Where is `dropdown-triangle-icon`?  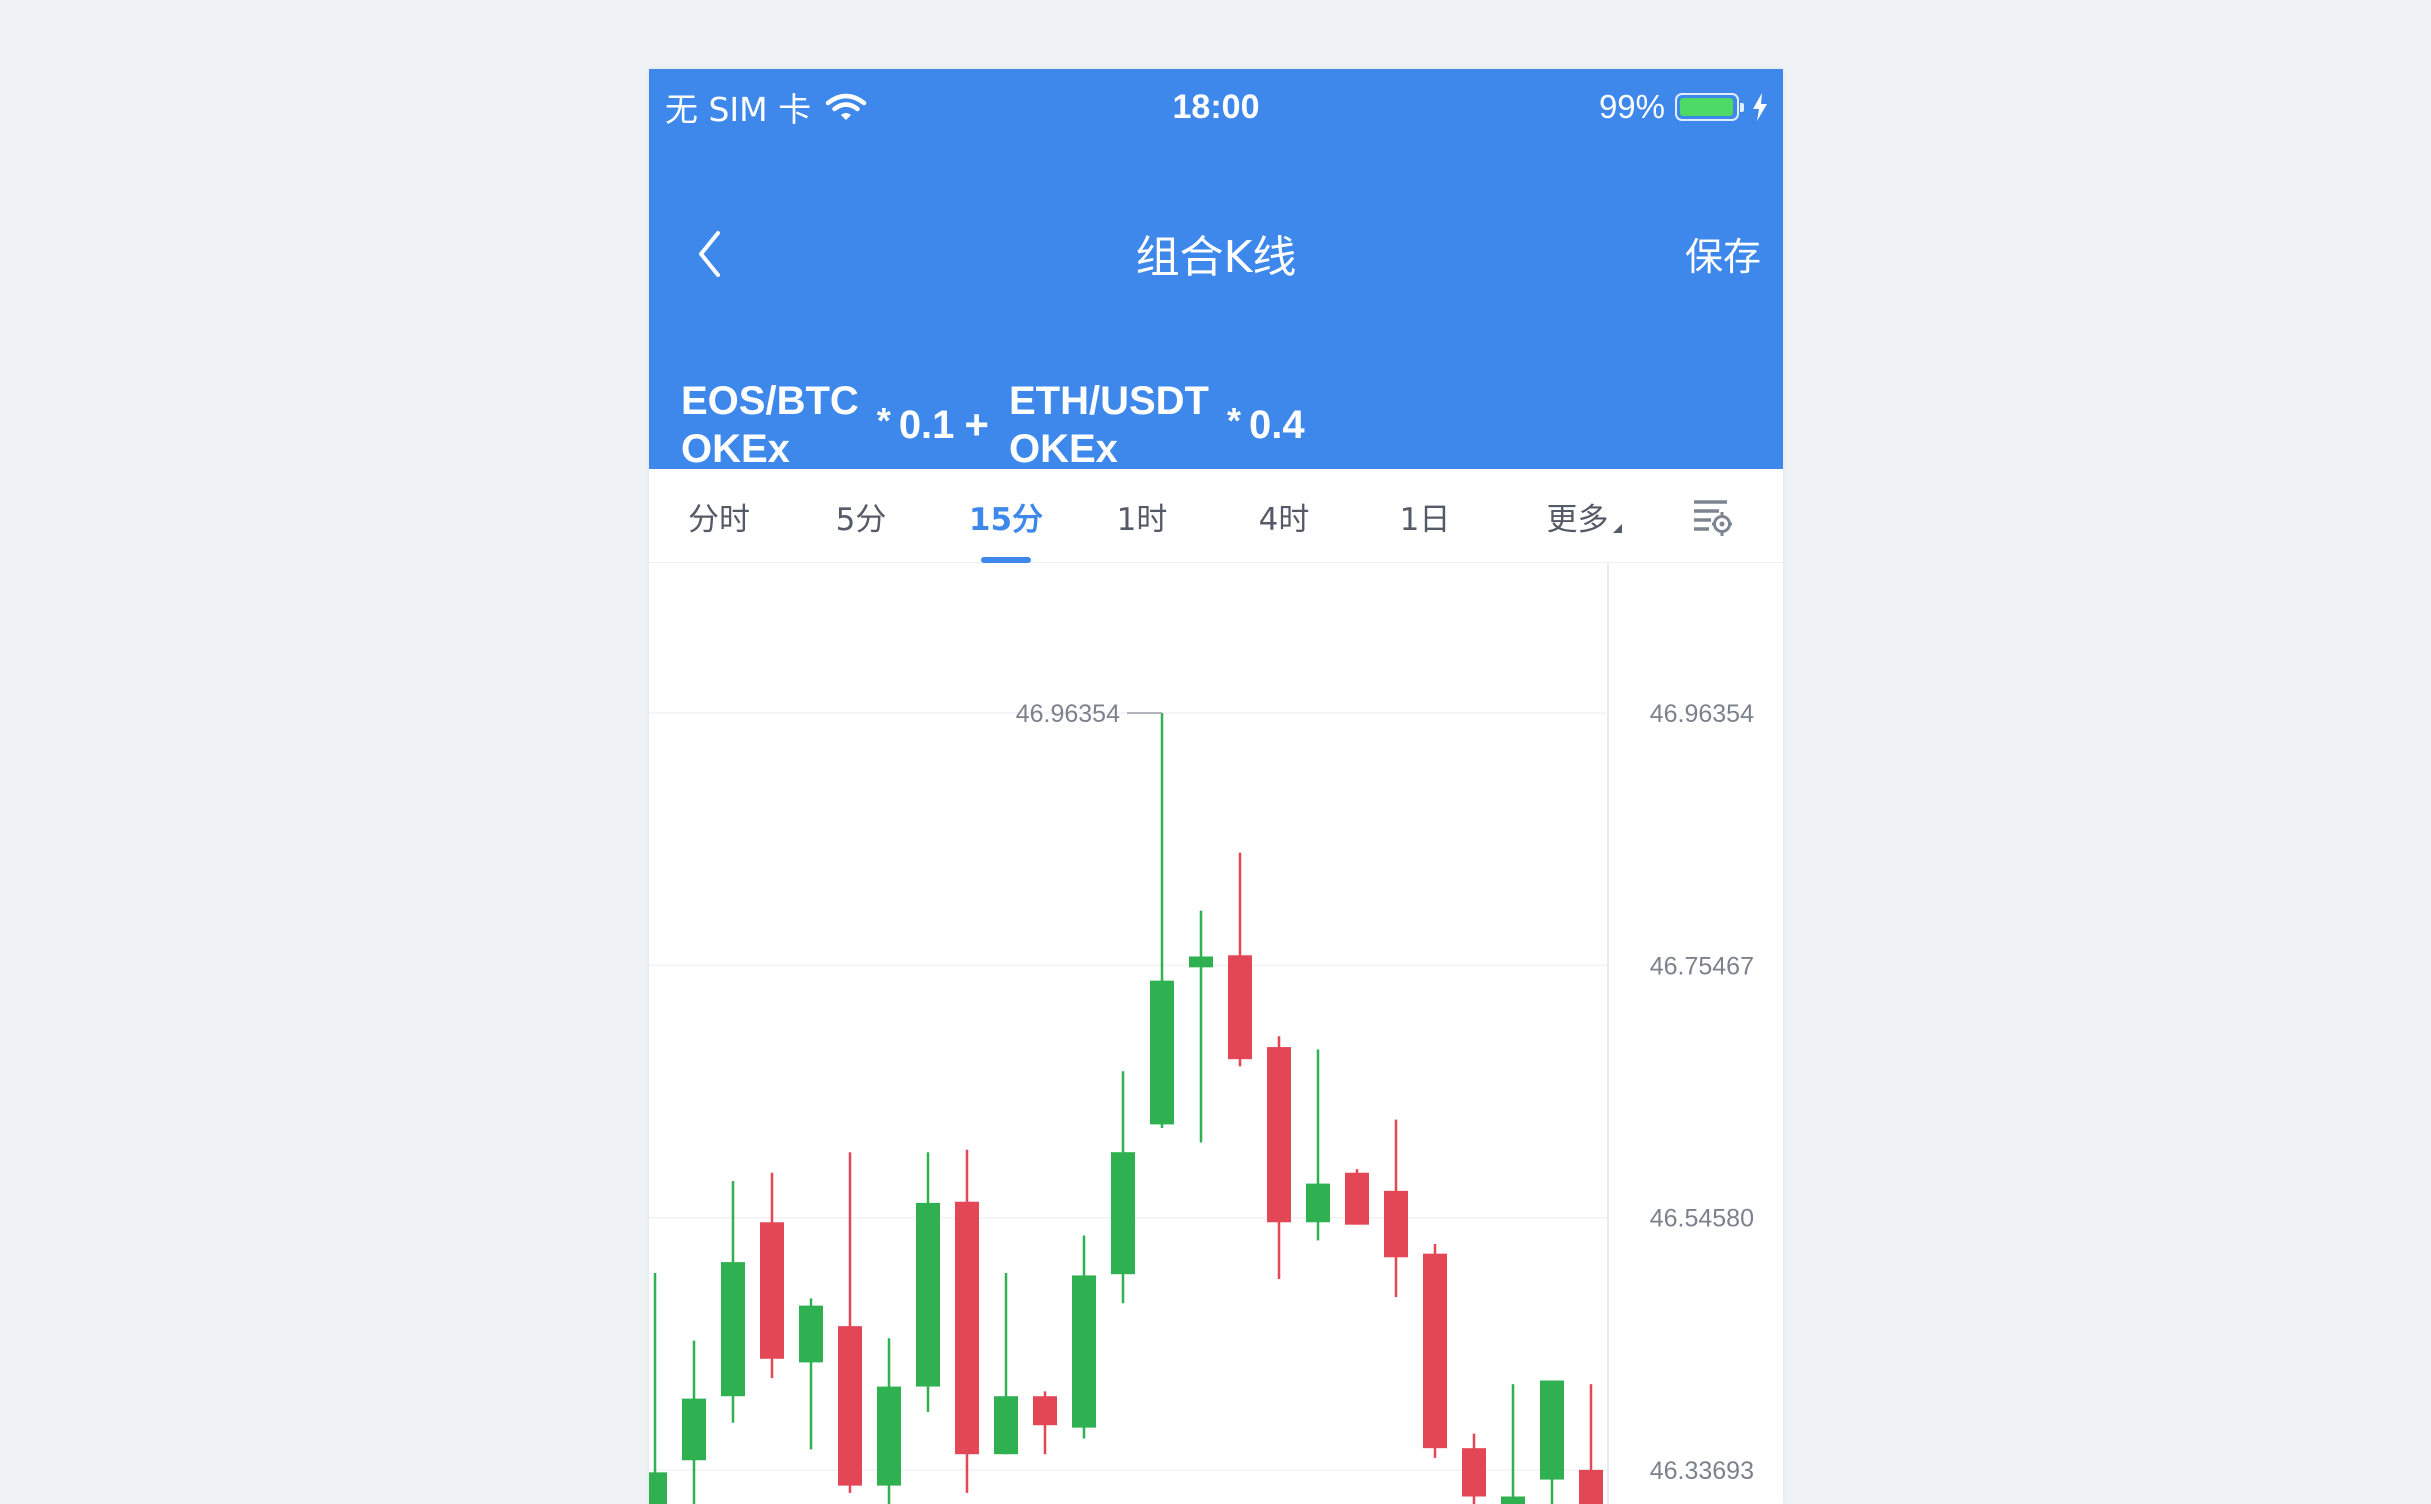
dropdown-triangle-icon is located at coordinates (1617, 528).